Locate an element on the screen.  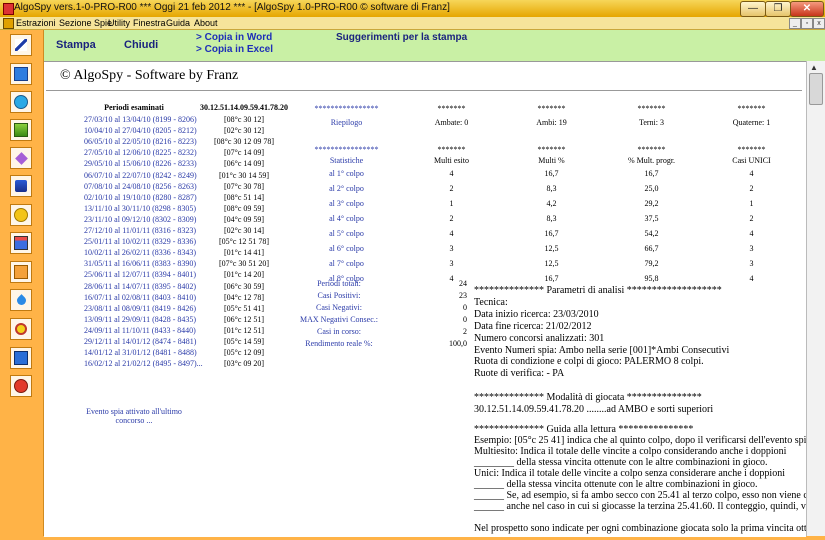
period-row: 23/08/11 al 08/09/11 (8419 - 8426) is located at coordinates (140, 308).